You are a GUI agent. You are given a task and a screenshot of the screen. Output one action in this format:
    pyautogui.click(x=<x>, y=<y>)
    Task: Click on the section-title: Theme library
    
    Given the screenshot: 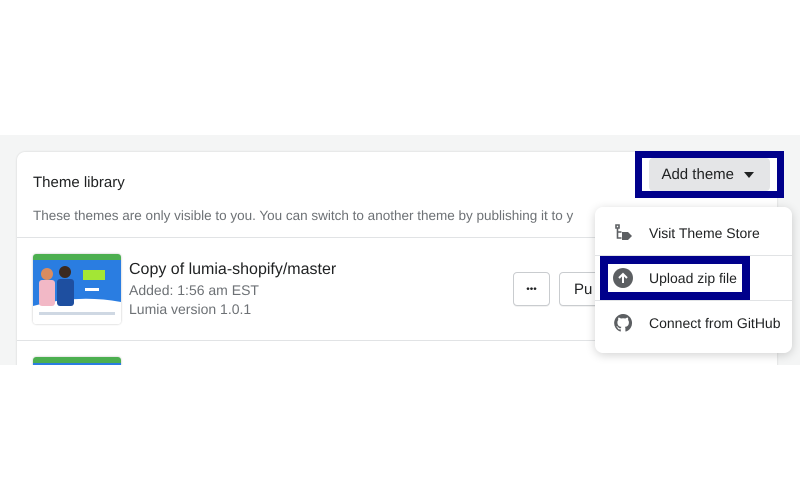 What is the action you would take?
    pyautogui.click(x=79, y=182)
    